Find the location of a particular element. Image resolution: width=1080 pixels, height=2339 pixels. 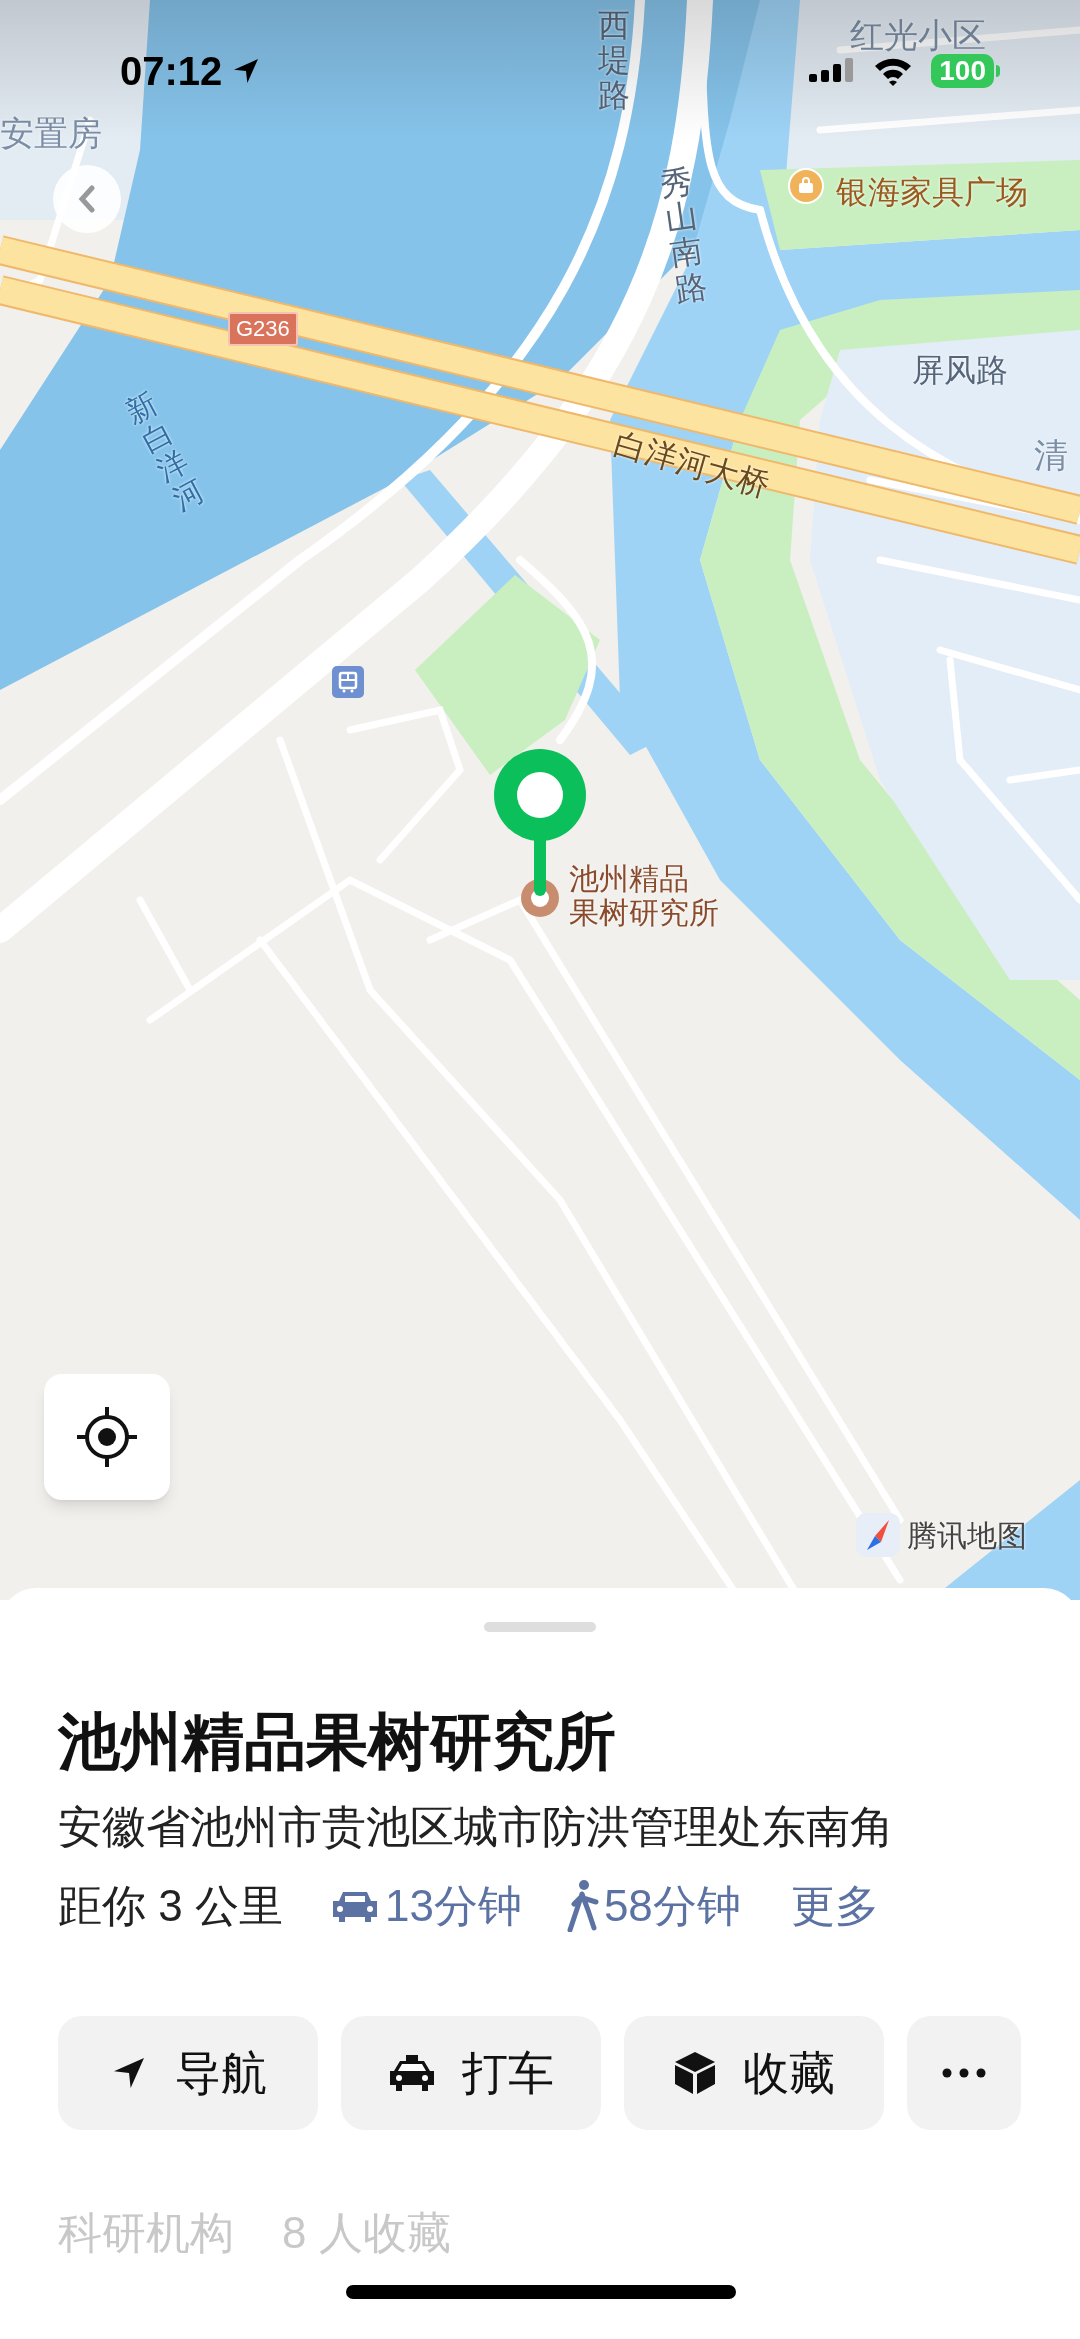

place-title: 池州精品果树研究所 is located at coordinates (337, 1742).